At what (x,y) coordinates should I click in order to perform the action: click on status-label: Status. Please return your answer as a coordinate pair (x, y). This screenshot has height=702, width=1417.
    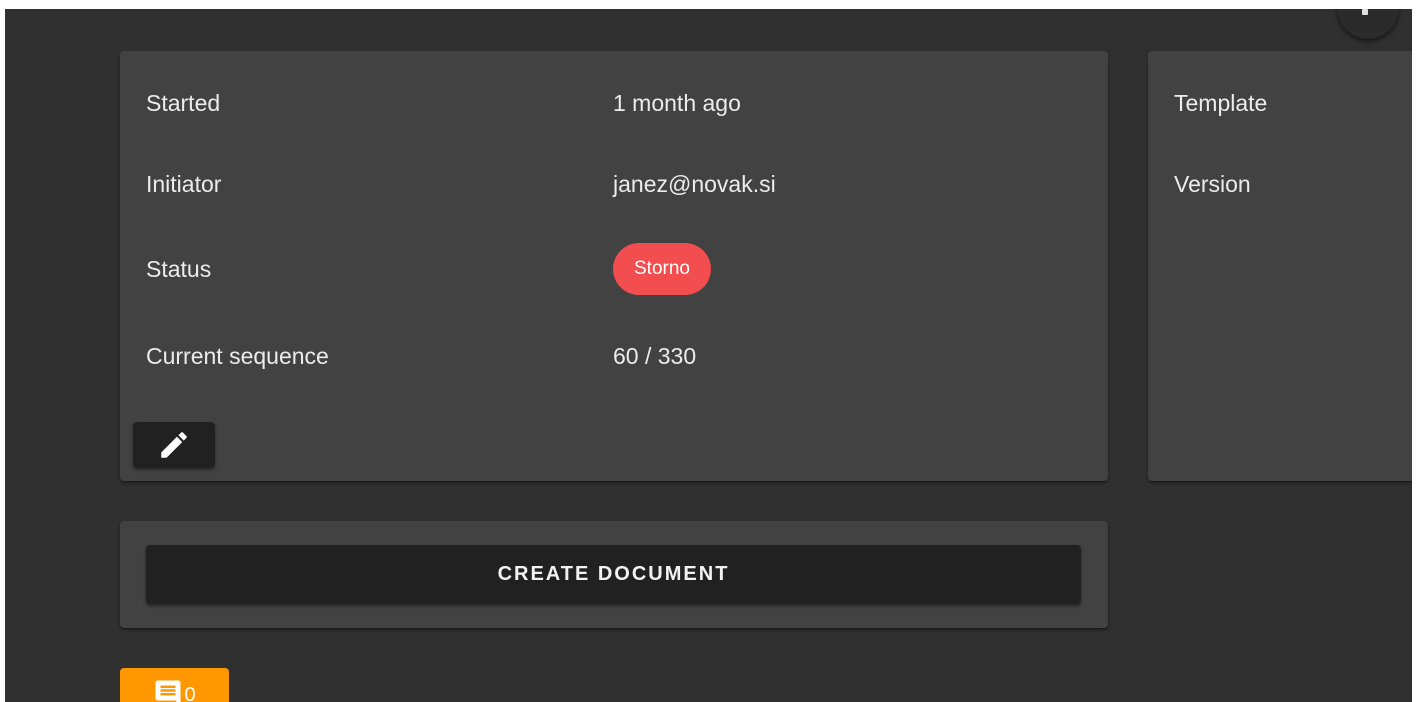
    Looking at the image, I should click on (179, 269).